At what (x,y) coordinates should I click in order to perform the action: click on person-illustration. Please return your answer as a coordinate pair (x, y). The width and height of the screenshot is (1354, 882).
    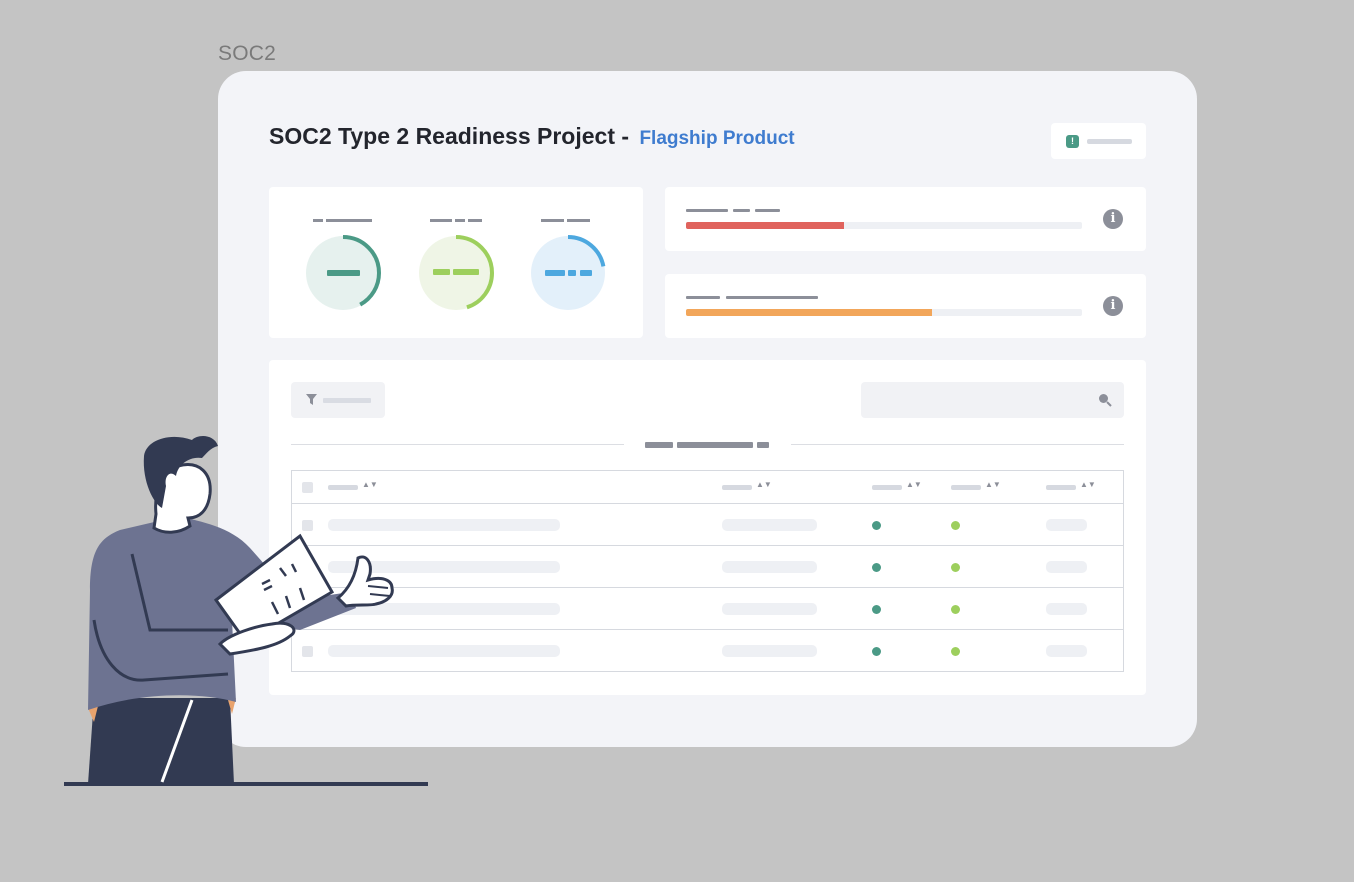
    Looking at the image, I should click on (246, 611).